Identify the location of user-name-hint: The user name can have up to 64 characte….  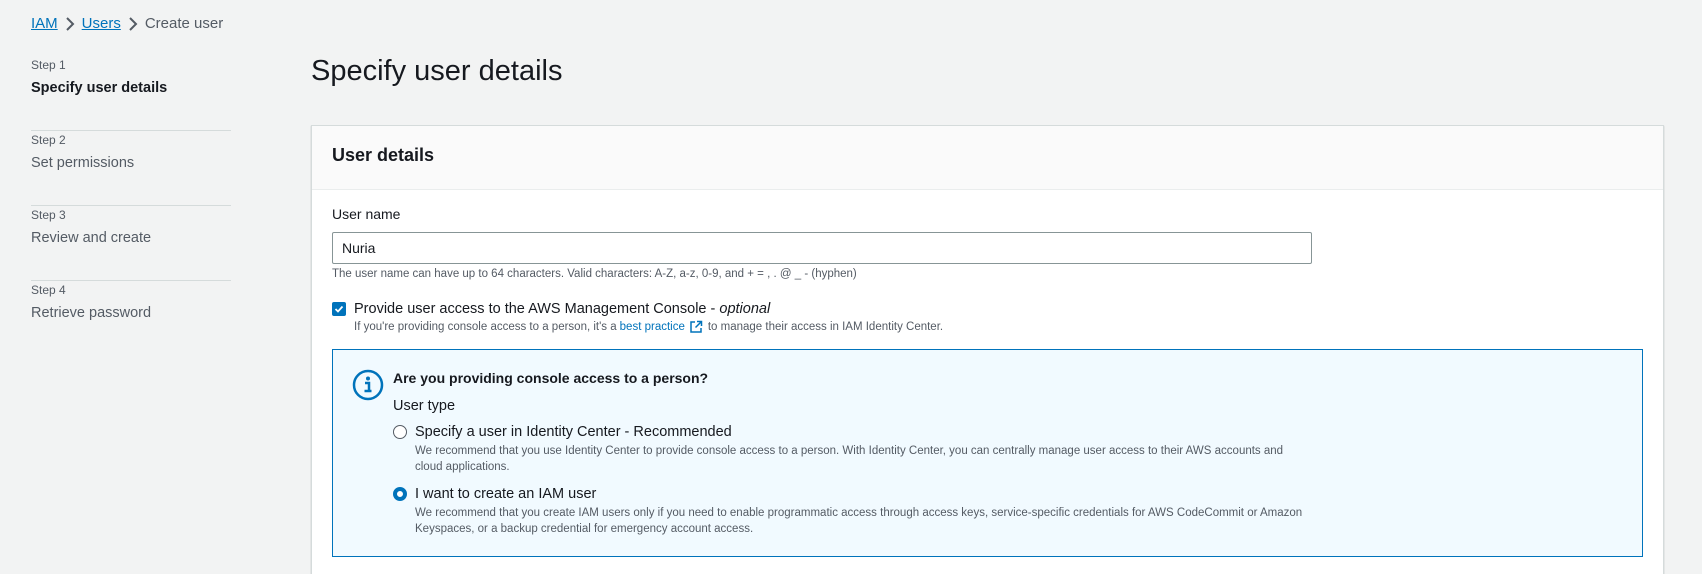
(594, 274).